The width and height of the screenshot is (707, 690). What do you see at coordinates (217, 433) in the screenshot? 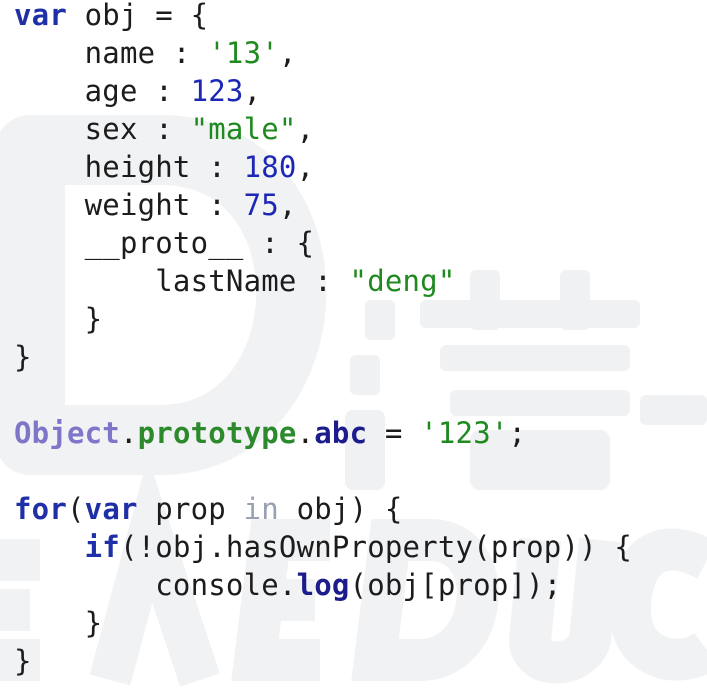
I see `property-name: prototype` at bounding box center [217, 433].